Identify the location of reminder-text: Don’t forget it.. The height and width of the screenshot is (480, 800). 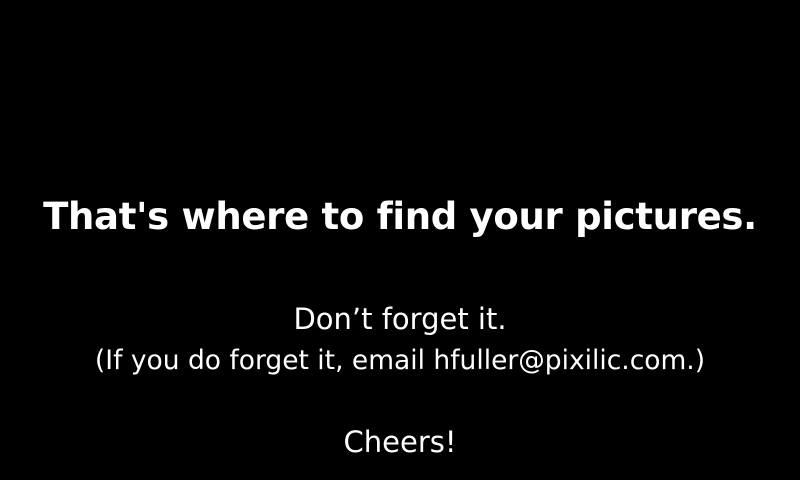
(400, 319).